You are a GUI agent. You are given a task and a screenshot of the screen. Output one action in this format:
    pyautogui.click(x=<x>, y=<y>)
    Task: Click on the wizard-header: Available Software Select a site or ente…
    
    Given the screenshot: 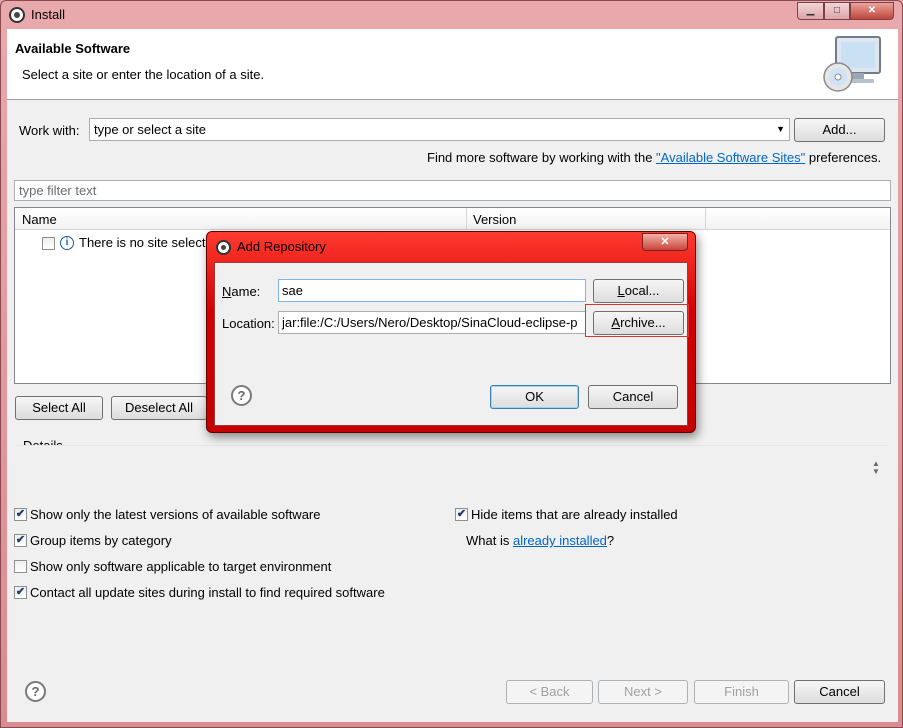 What is the action you would take?
    pyautogui.click(x=452, y=64)
    